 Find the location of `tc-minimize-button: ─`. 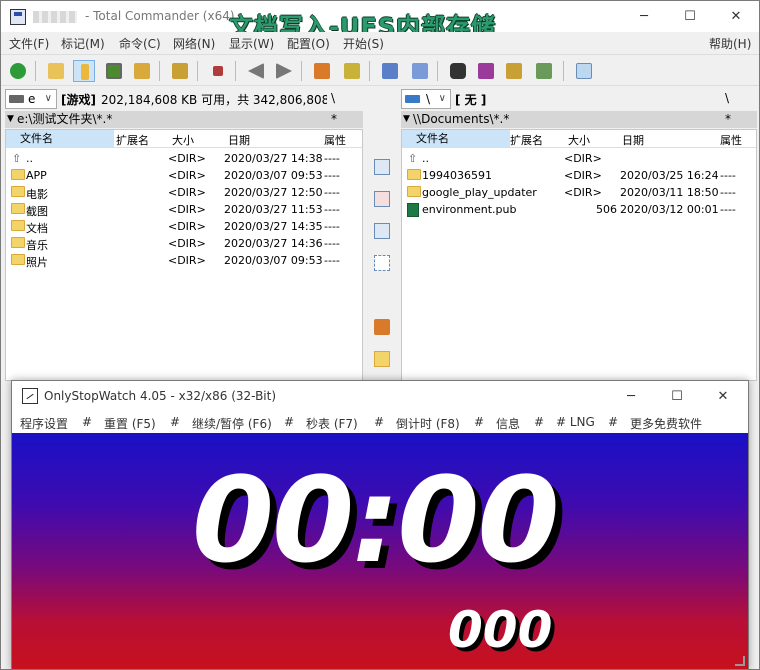

tc-minimize-button: ─ is located at coordinates (644, 16).